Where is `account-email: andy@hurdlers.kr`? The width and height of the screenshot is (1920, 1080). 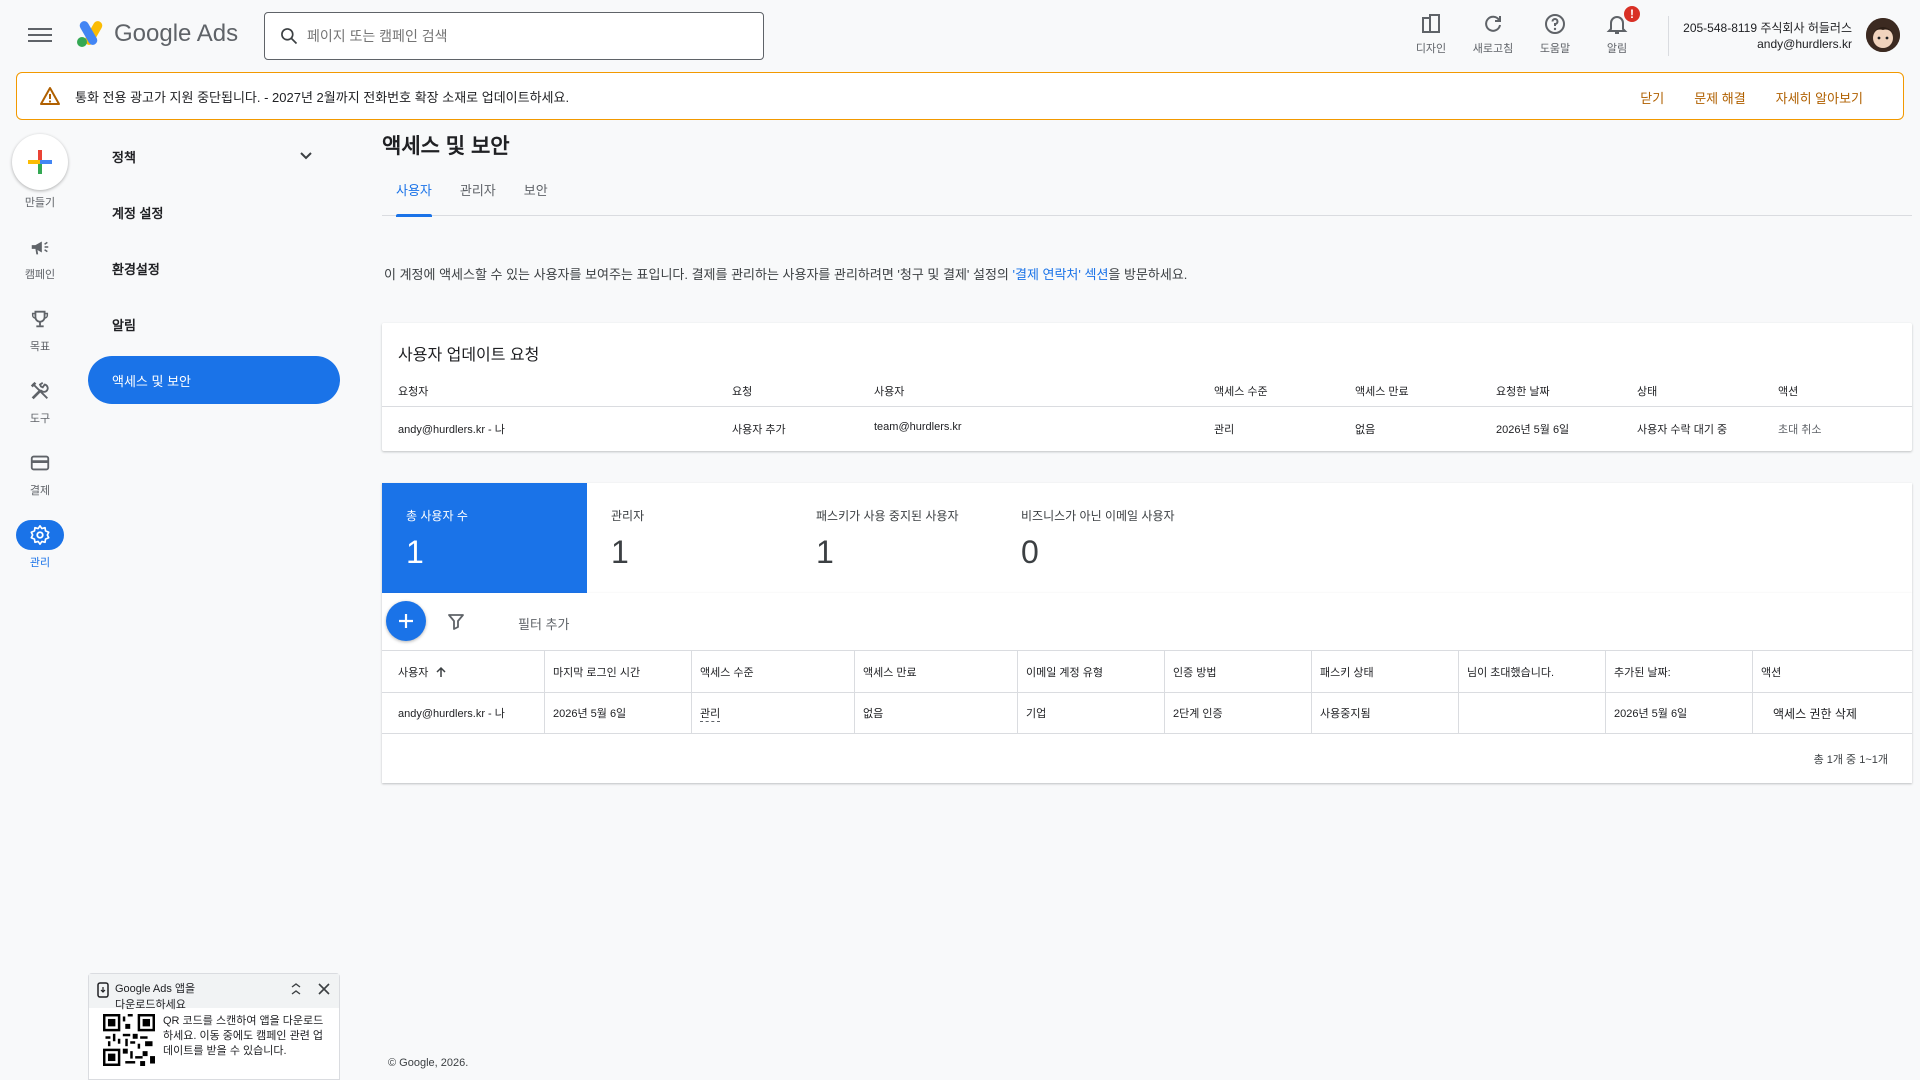 account-email: andy@hurdlers.kr is located at coordinates (1804, 44).